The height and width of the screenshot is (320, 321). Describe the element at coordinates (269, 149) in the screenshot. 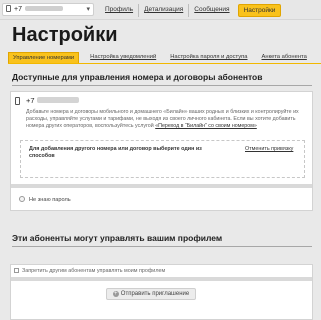

I see `cancel-binding-link: Отменить привязку` at that location.